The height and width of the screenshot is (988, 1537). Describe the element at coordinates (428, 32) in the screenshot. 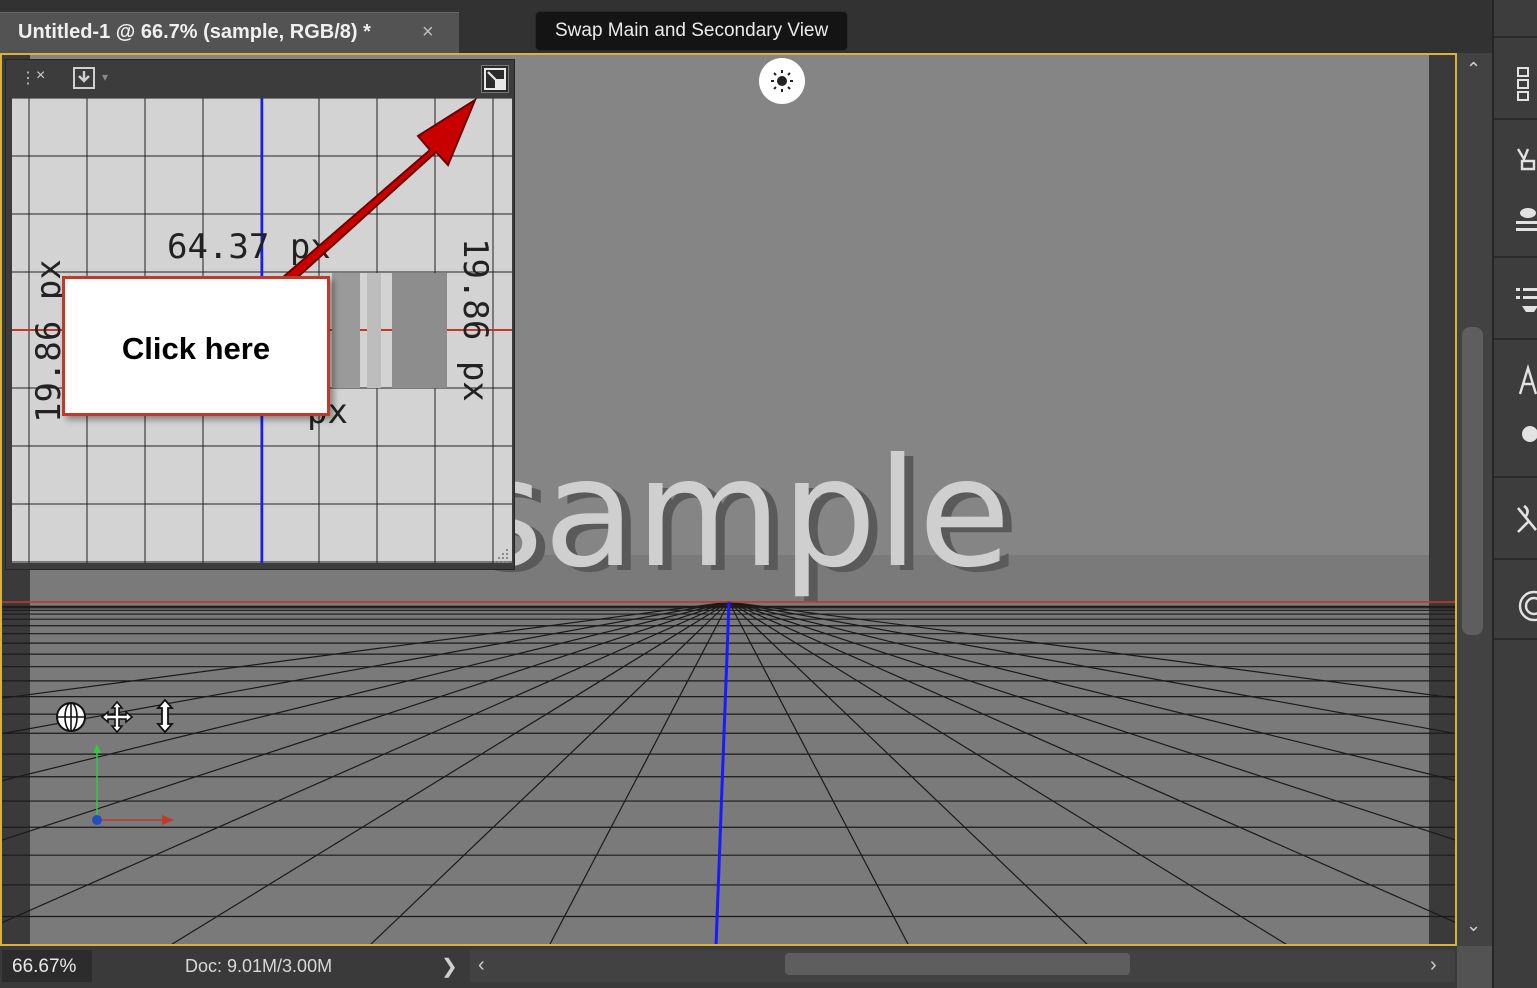

I see `close-tab-icon: ×` at that location.